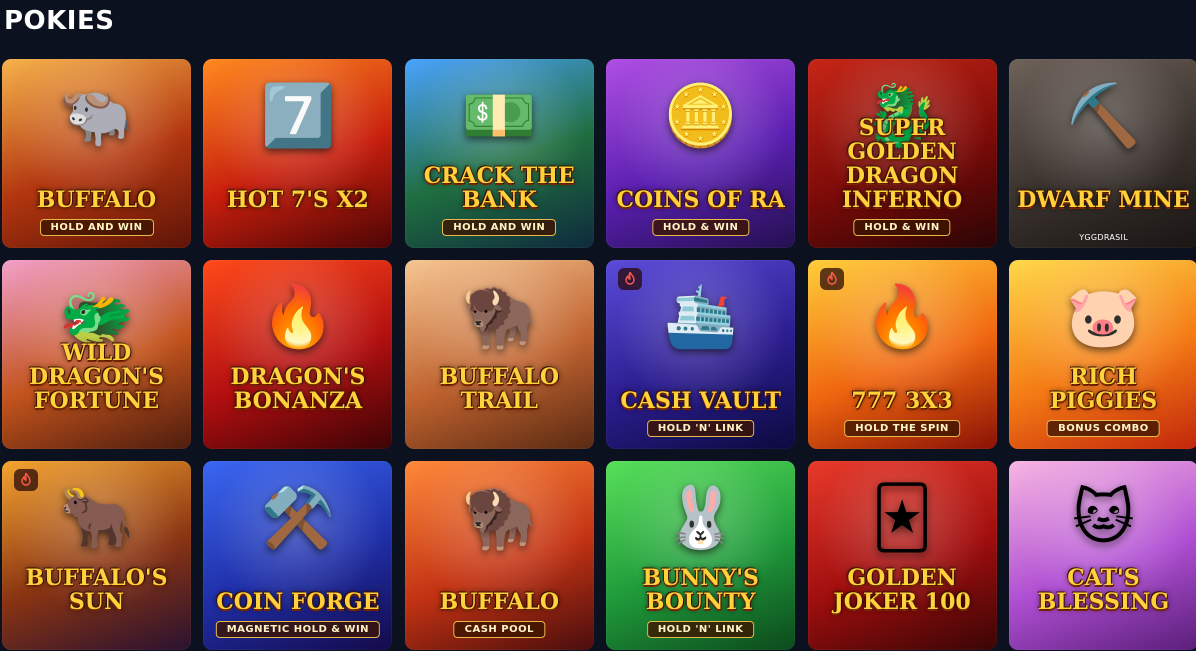 The width and height of the screenshot is (1196, 651). What do you see at coordinates (1103, 237) in the screenshot?
I see `provider-logo: YGGDRASIL` at bounding box center [1103, 237].